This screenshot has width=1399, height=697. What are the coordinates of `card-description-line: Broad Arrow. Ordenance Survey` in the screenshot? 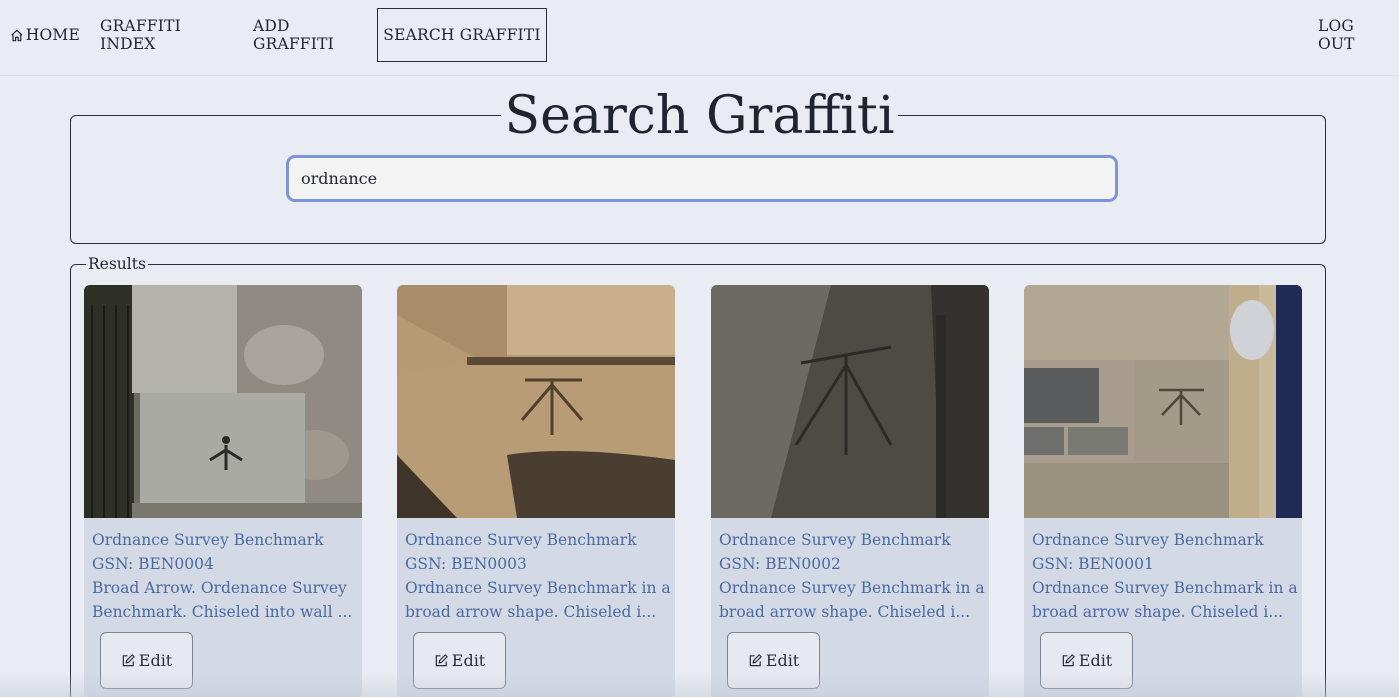 It's located at (219, 588).